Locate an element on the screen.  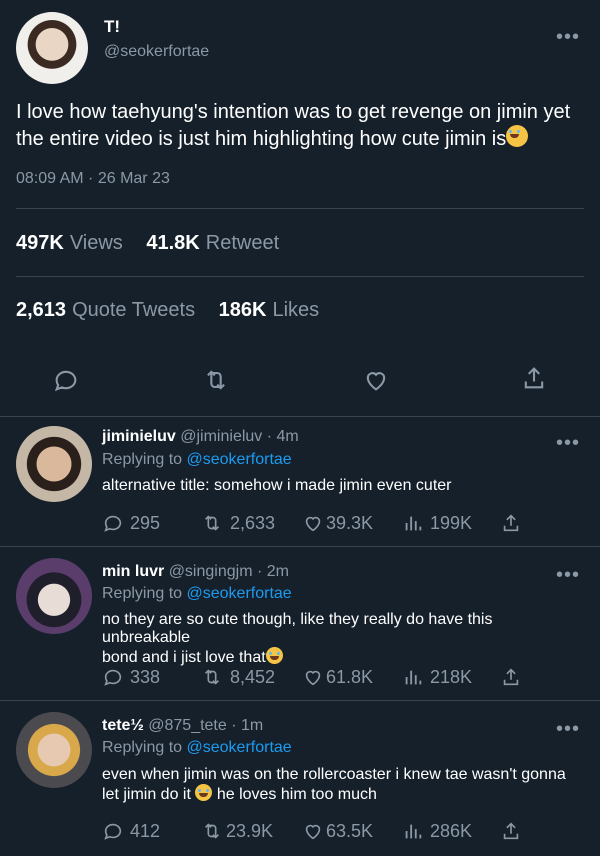
author-handle: @seokerfortae is located at coordinates (156, 52).